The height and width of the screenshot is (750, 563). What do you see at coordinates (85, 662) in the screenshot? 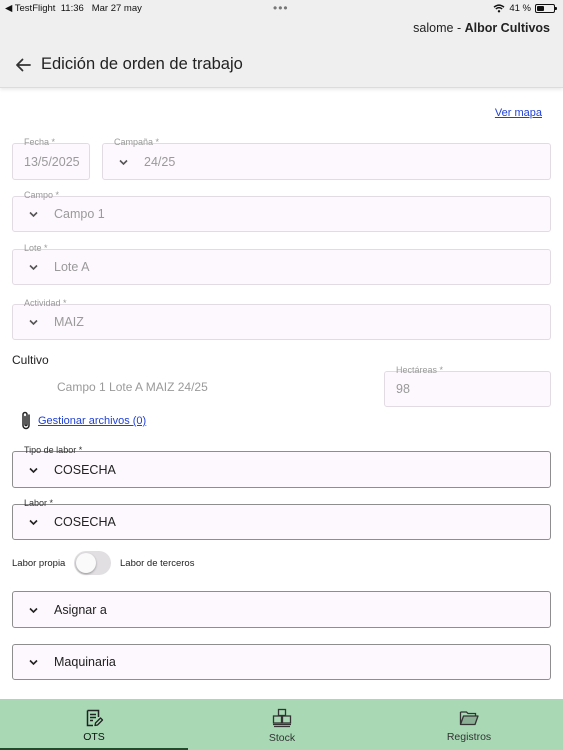
I see `maquinaria-placeholder: Maquinaria` at bounding box center [85, 662].